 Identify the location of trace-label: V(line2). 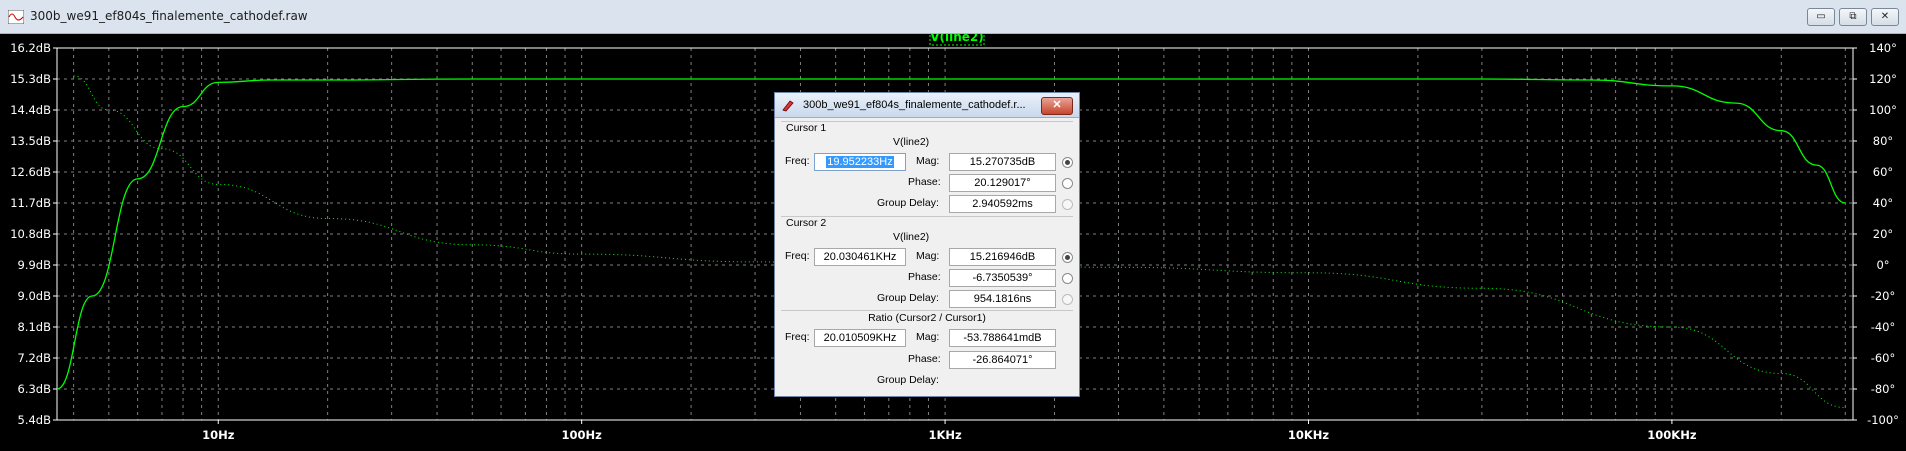
(957, 39).